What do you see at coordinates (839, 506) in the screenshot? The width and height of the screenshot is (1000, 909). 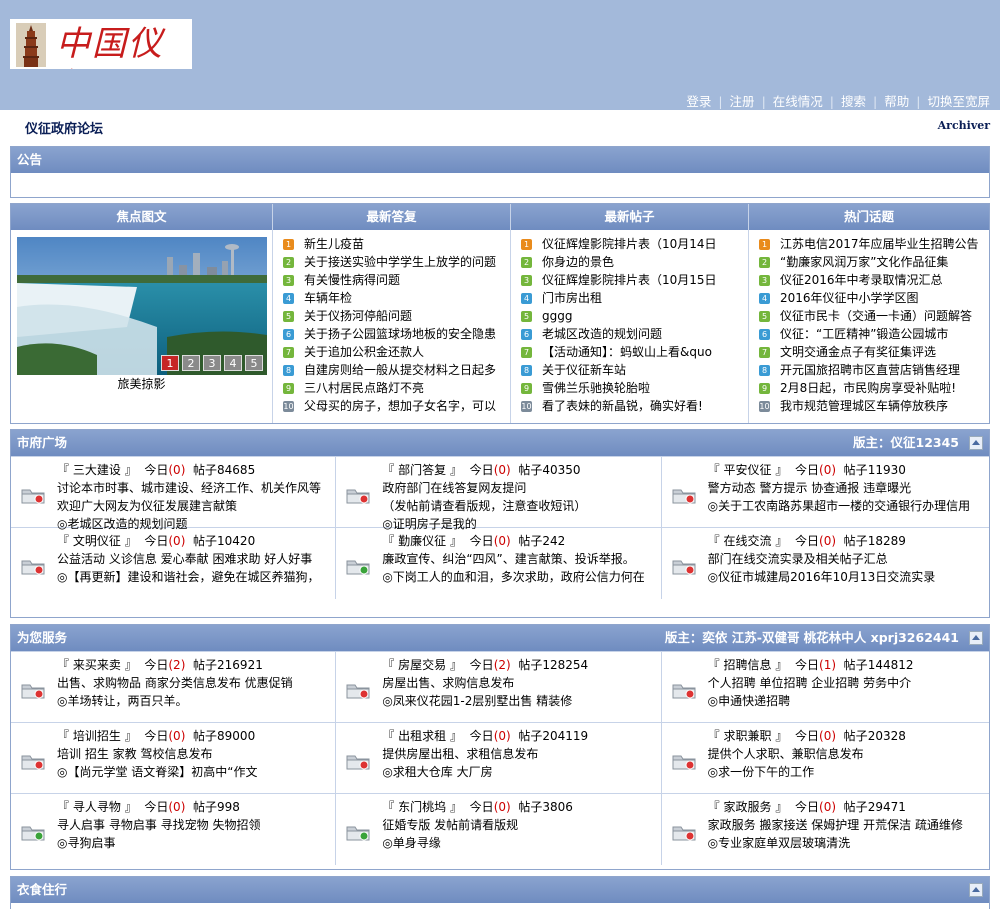 I see `last-post-link: ◎关于工农南路苏果超市一楼的交通银行办理信用` at bounding box center [839, 506].